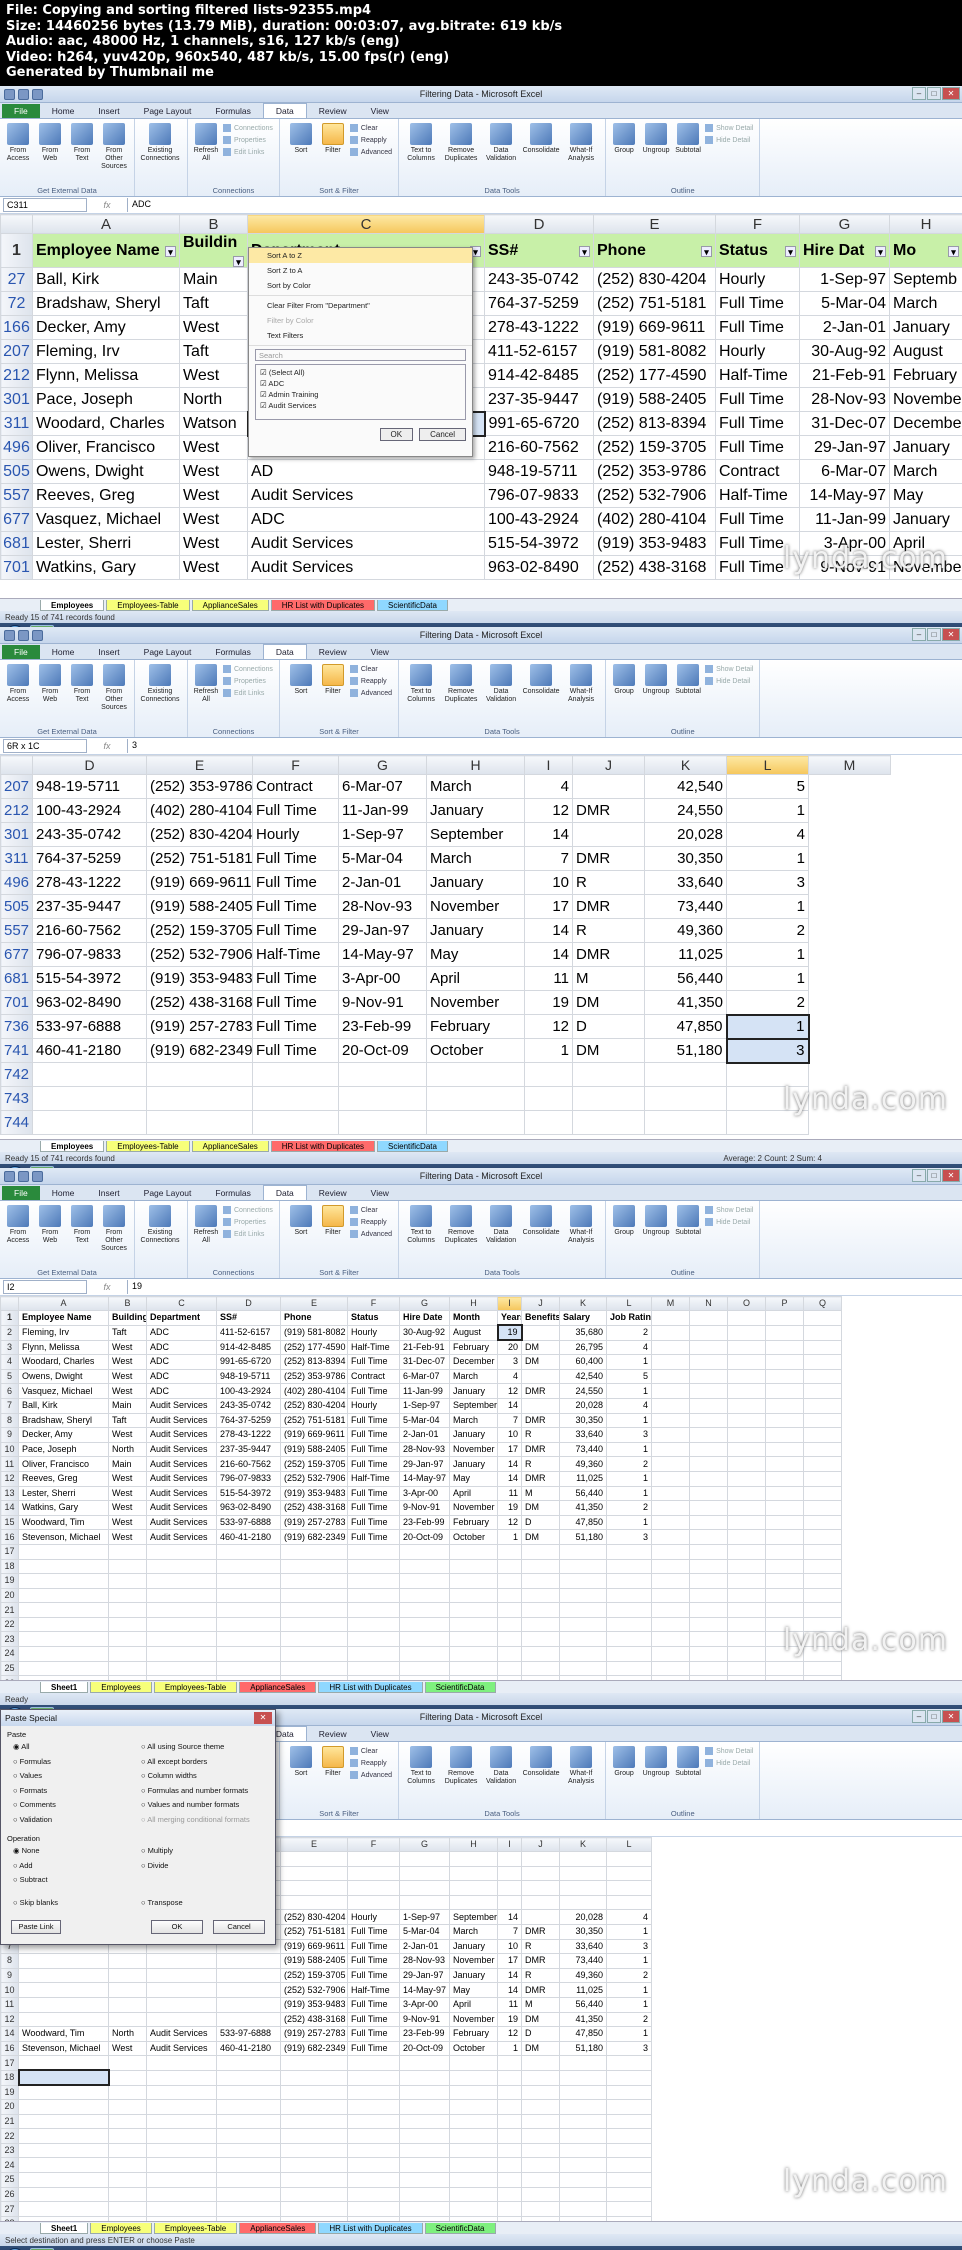  What do you see at coordinates (688, 1240) in the screenshot?
I see `ribbon-button: Subtotal` at bounding box center [688, 1240].